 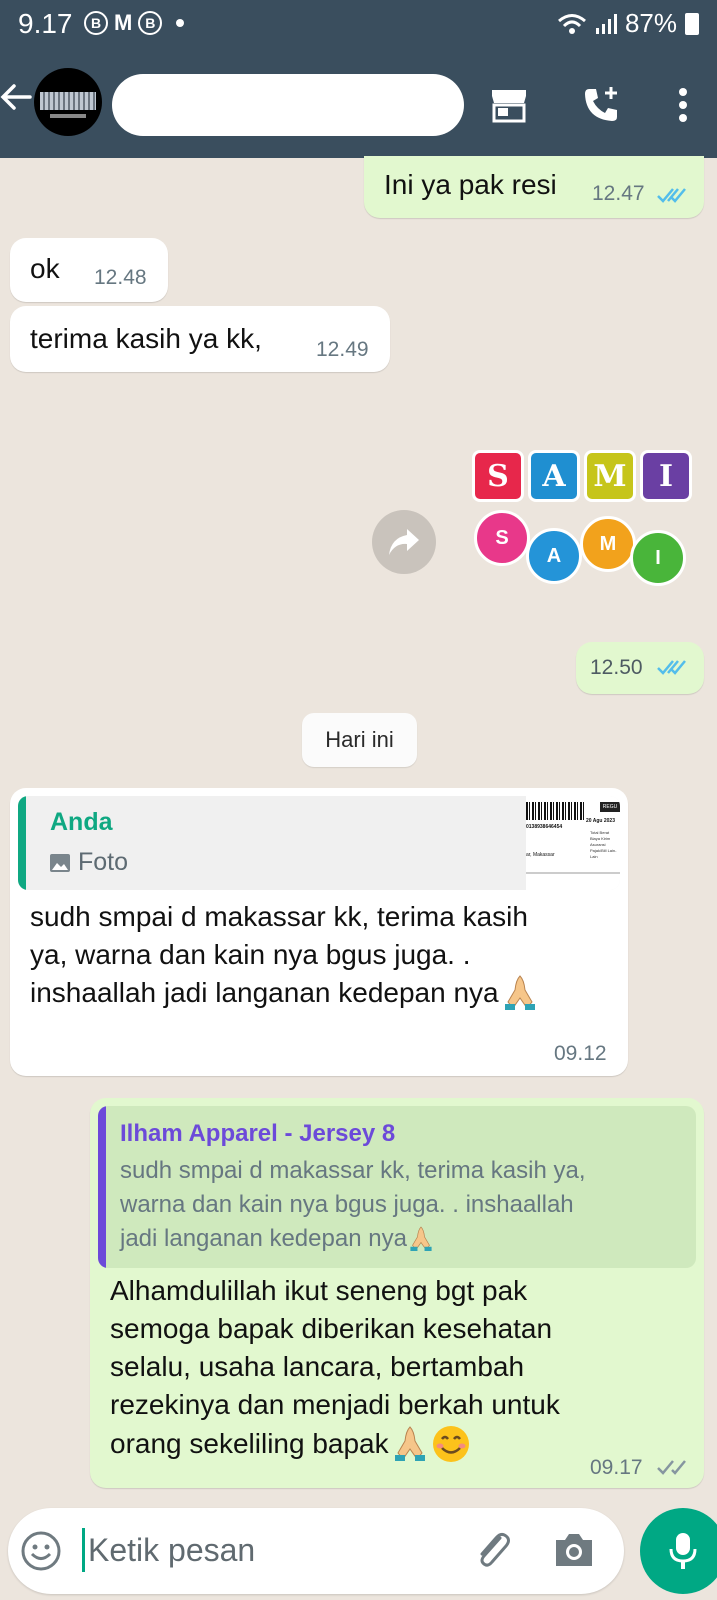 I want to click on incoming-message: terima kasih ya kk, 12.49, so click(x=200, y=339).